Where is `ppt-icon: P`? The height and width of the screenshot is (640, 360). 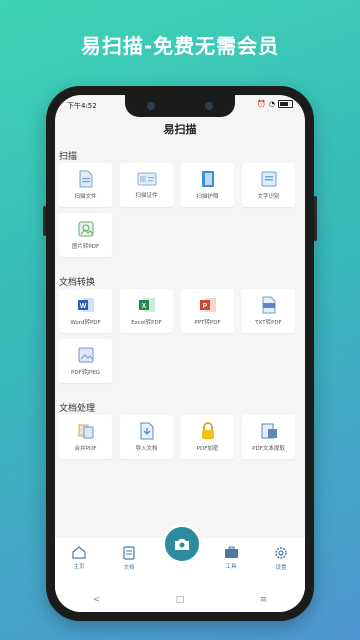 ppt-icon: P is located at coordinates (207, 305).